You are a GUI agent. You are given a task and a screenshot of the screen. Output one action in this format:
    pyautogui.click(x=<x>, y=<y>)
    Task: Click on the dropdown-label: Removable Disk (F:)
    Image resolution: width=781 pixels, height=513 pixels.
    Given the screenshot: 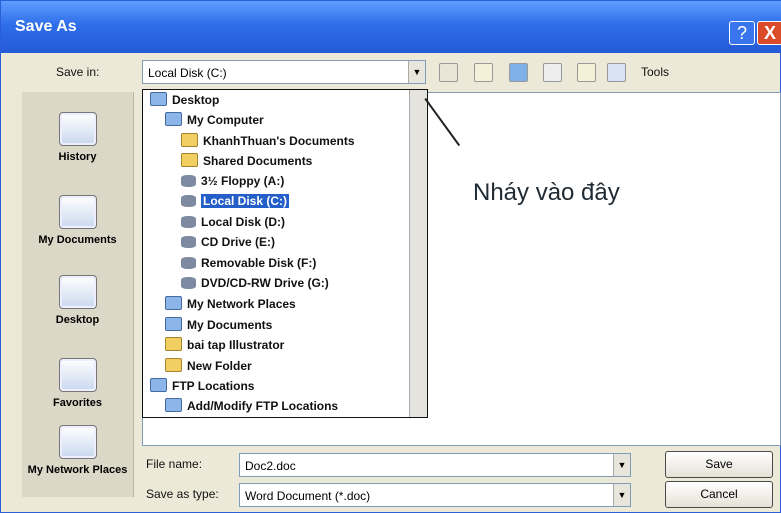 What is the action you would take?
    pyautogui.click(x=259, y=263)
    